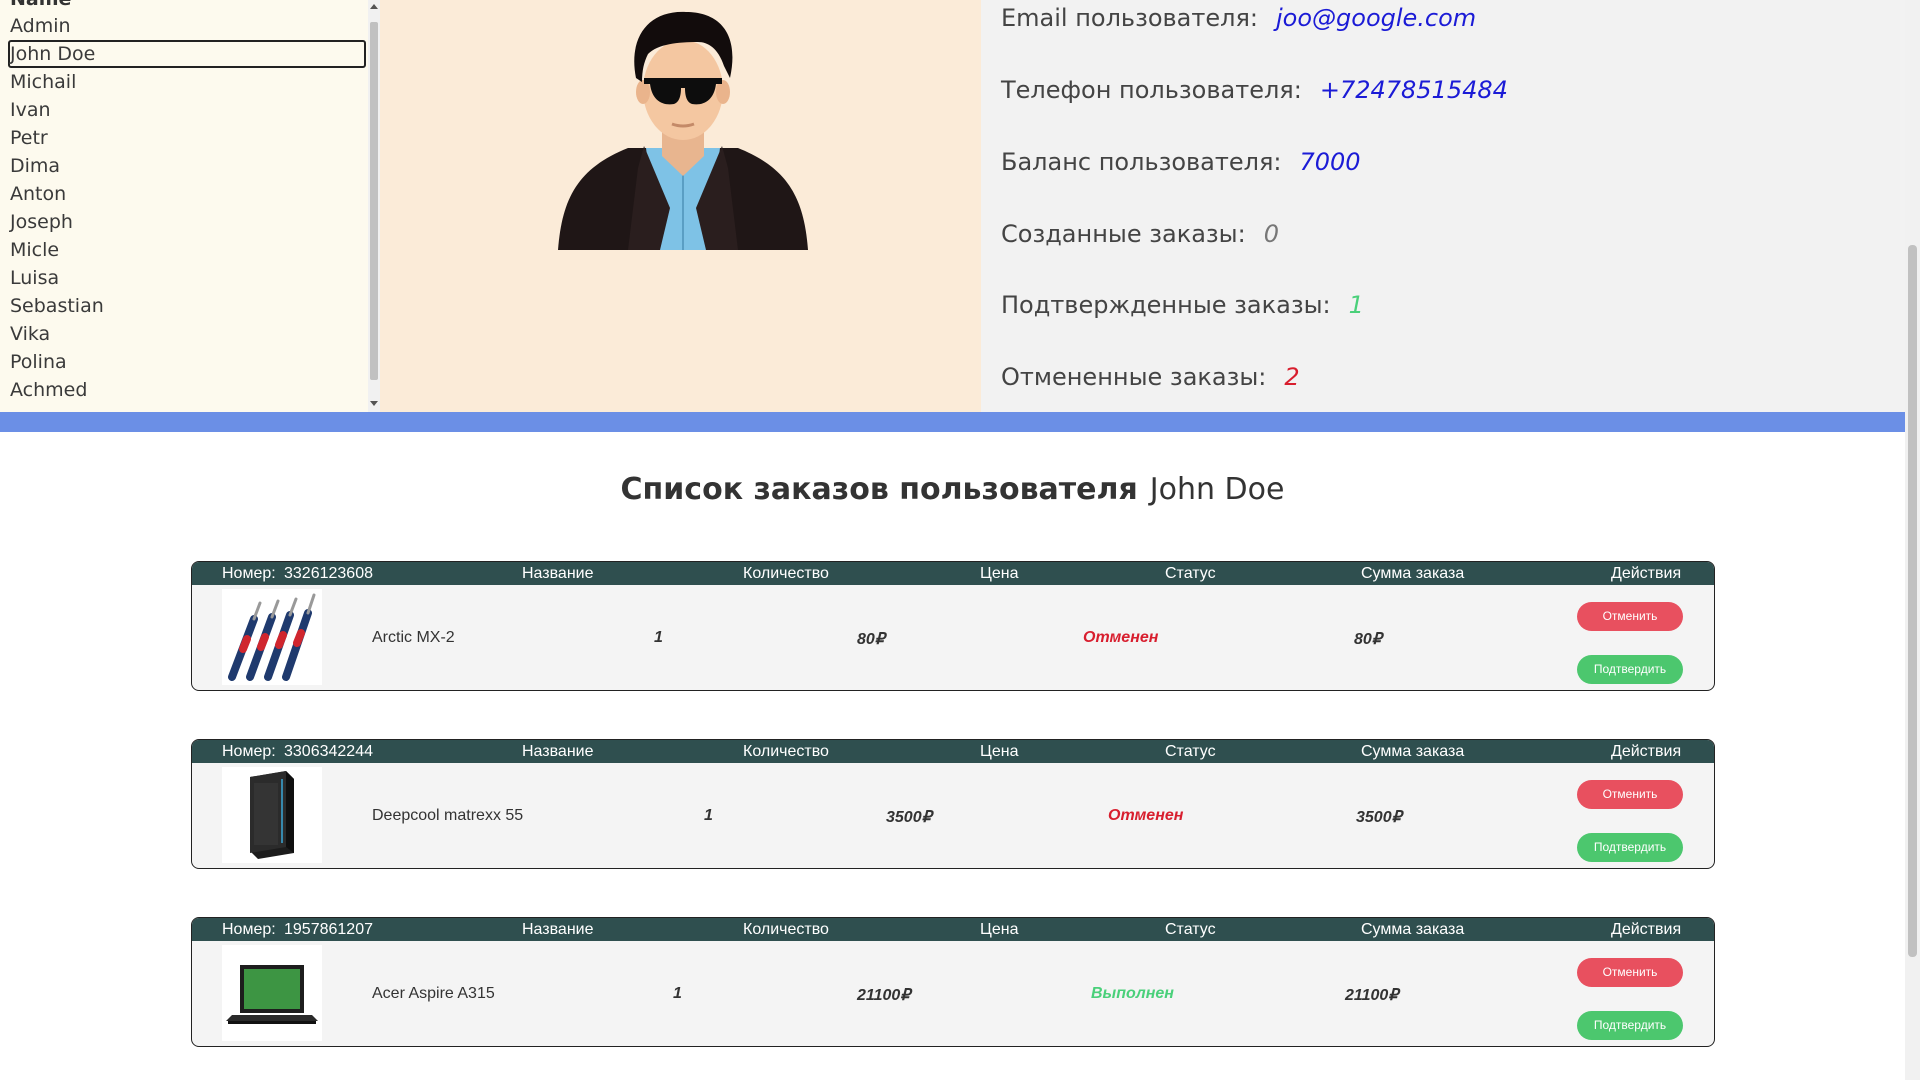 The height and width of the screenshot is (1080, 1920). I want to click on user-item-selected: John Doe, so click(187, 54).